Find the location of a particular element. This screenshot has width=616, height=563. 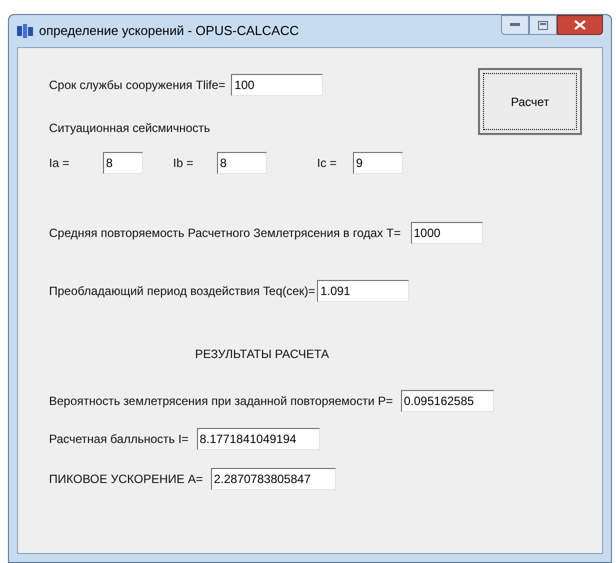

text-field: 0.095162585 is located at coordinates (447, 401).